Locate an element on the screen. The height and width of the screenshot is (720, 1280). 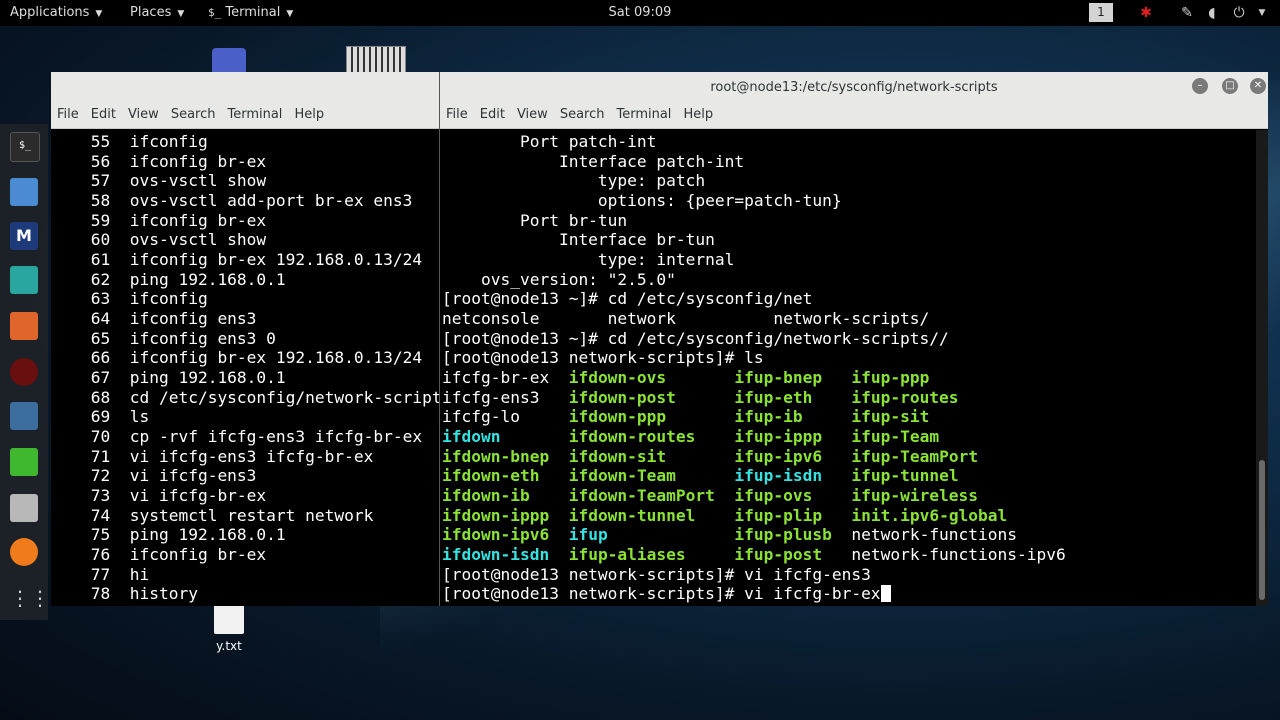
file-label: y.txt is located at coordinates (229, 646).